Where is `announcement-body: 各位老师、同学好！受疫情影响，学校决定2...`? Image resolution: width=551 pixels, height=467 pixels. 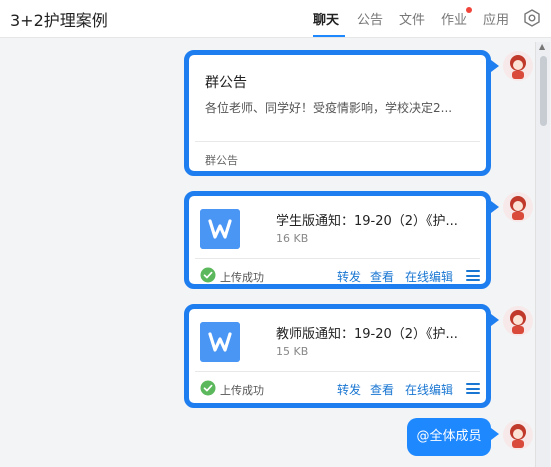
announcement-body: 各位老师、同学好！受疫情影响，学校决定2... is located at coordinates (329, 108).